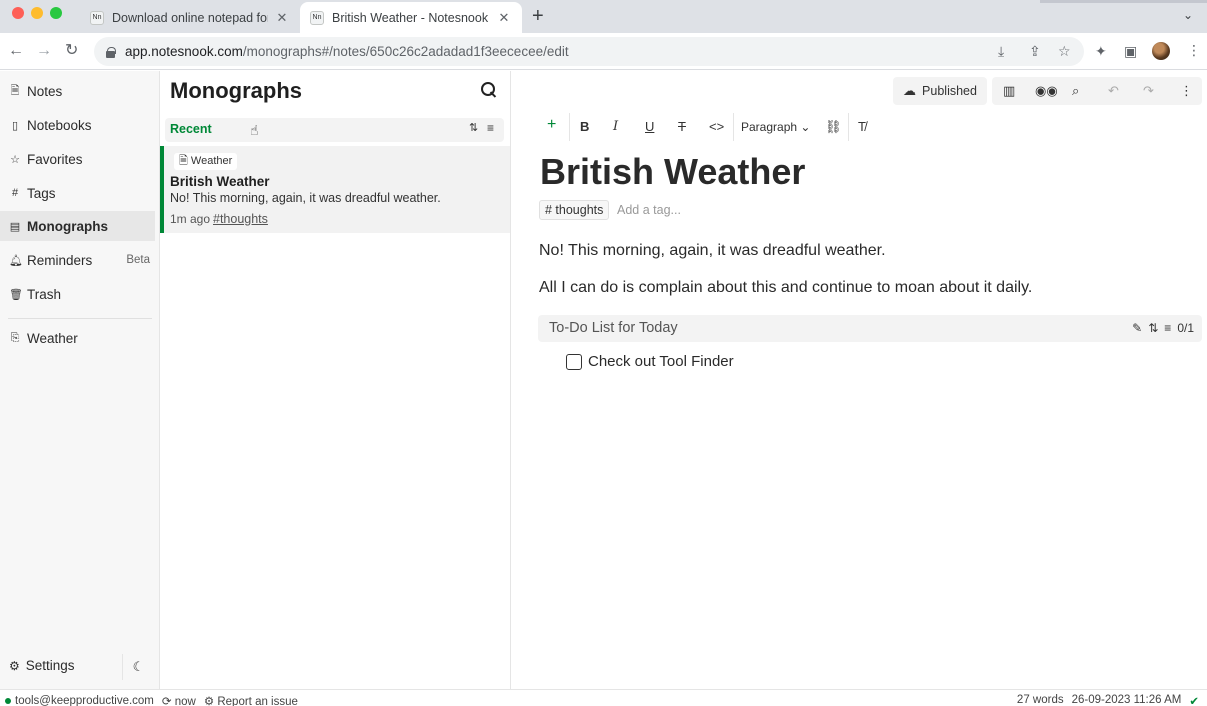 The height and width of the screenshot is (706, 1207). What do you see at coordinates (1161, 51) in the screenshot?
I see `avatar` at bounding box center [1161, 51].